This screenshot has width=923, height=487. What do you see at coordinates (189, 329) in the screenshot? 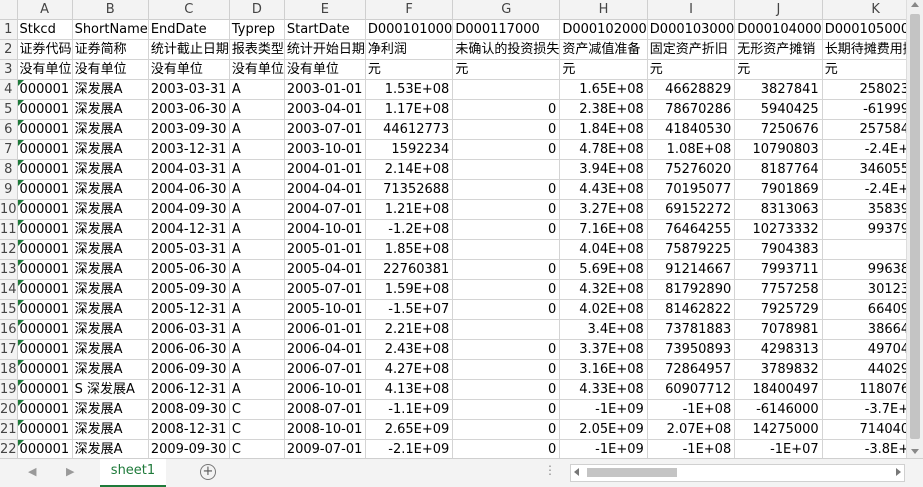
I see `cell: 2006-03-31` at bounding box center [189, 329].